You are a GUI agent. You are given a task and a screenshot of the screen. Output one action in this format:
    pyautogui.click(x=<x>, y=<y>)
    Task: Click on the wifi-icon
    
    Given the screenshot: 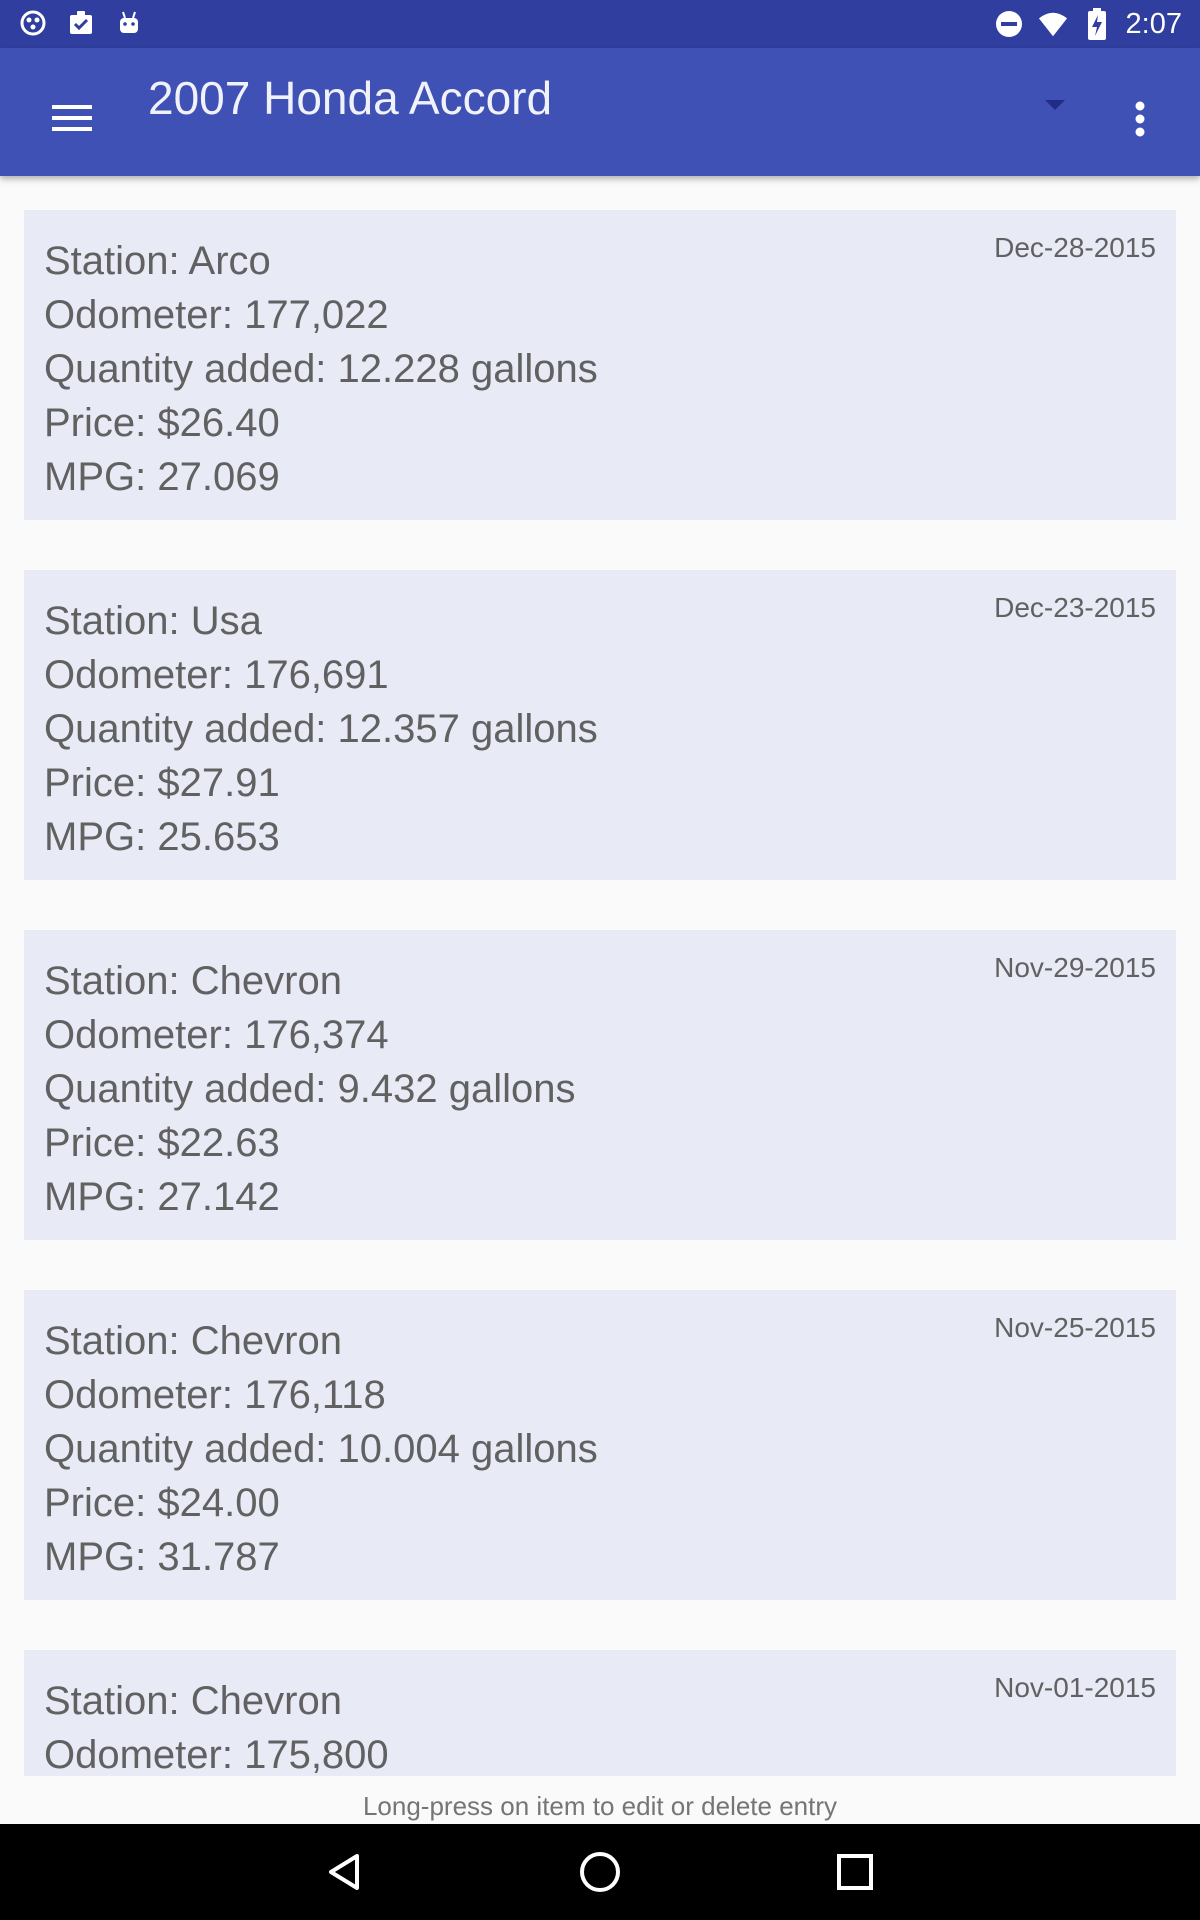 What is the action you would take?
    pyautogui.click(x=1053, y=24)
    